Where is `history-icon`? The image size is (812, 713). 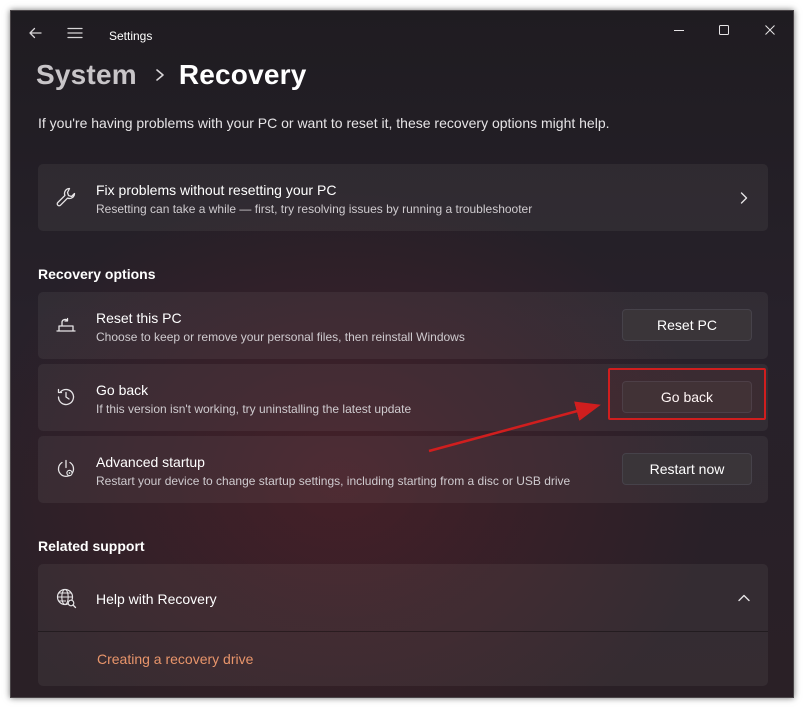 history-icon is located at coordinates (66, 397).